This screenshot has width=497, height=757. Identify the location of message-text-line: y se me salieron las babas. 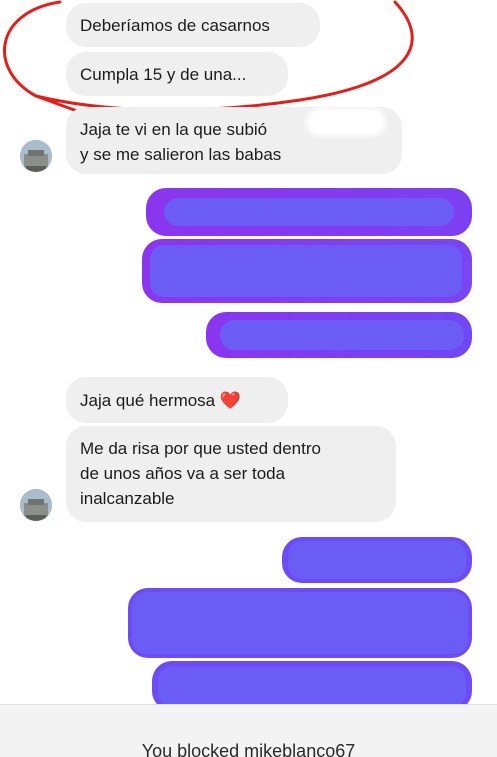
(181, 154).